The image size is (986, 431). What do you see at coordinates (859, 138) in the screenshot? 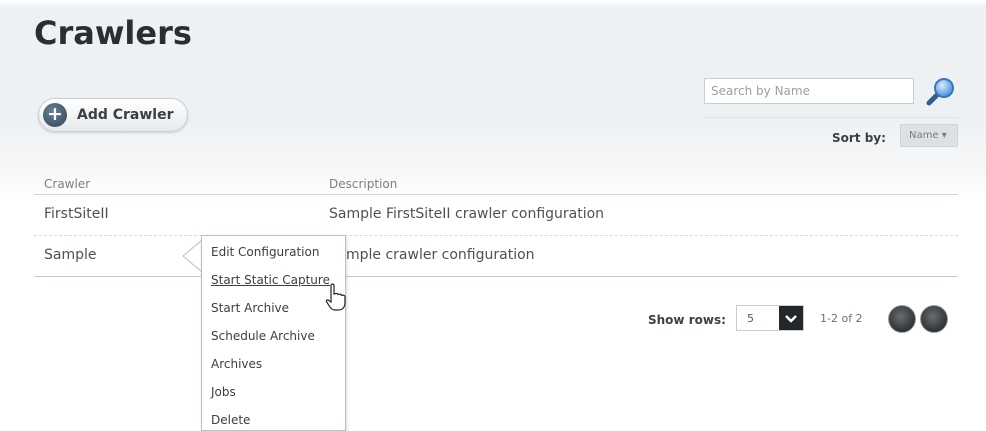
I see `sort-label: Sort by:` at bounding box center [859, 138].